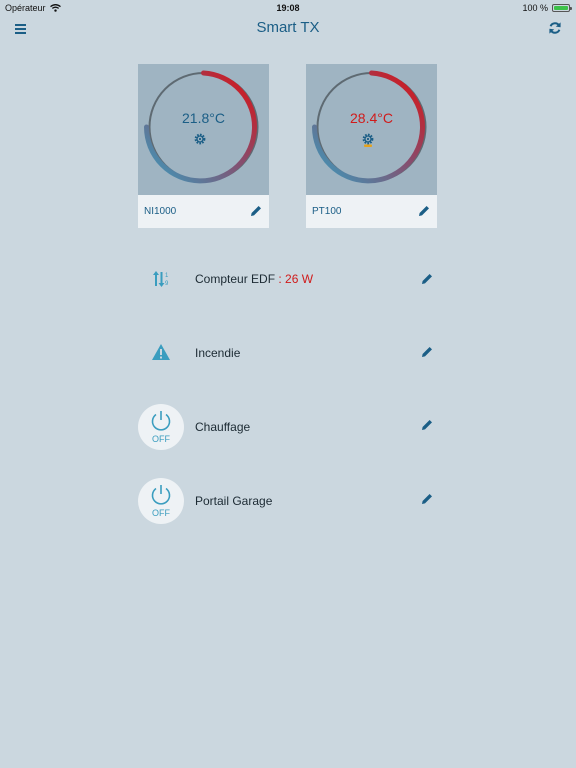 The height and width of the screenshot is (768, 576). Describe the element at coordinates (535, 8) in the screenshot. I see `battery-percent: 100 %` at that location.